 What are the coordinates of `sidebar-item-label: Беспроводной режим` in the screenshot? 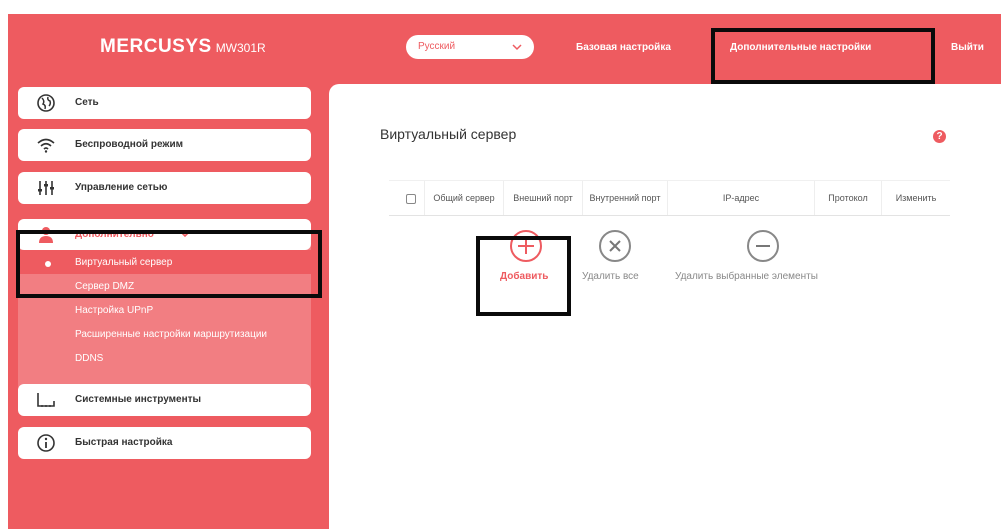 It's located at (129, 144).